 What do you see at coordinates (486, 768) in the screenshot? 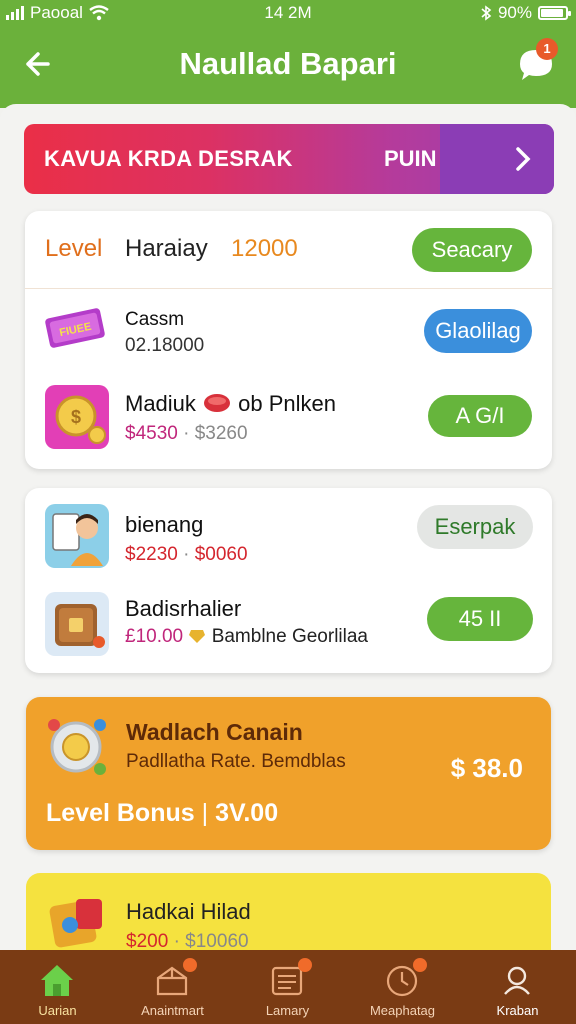
I see `reward-amount: $ 38.0` at bounding box center [486, 768].